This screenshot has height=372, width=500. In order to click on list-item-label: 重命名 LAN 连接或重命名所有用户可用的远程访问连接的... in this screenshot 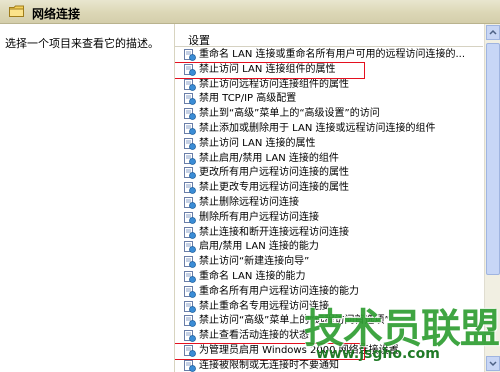, I will do `click(332, 54)`.